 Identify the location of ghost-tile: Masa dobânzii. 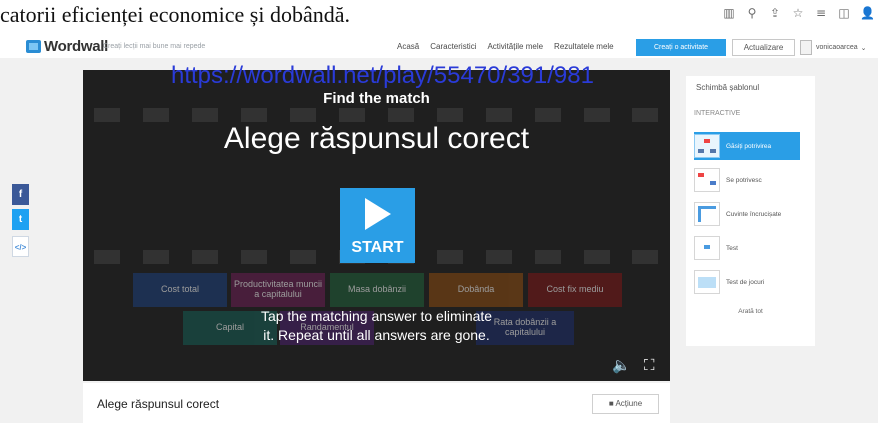
(377, 290).